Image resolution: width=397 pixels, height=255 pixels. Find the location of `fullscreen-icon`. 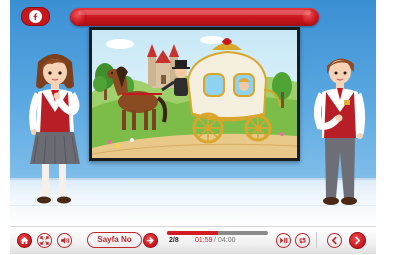

fullscreen-icon is located at coordinates (44, 240).